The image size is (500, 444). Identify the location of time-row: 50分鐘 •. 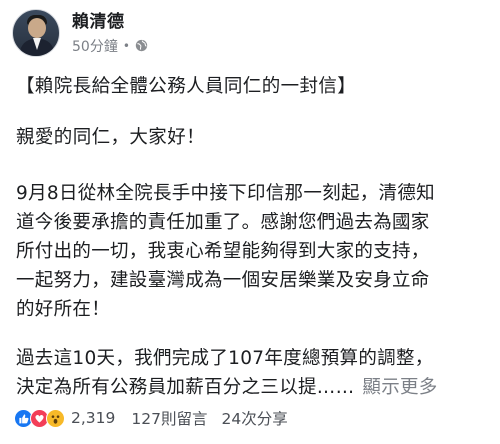
(110, 46).